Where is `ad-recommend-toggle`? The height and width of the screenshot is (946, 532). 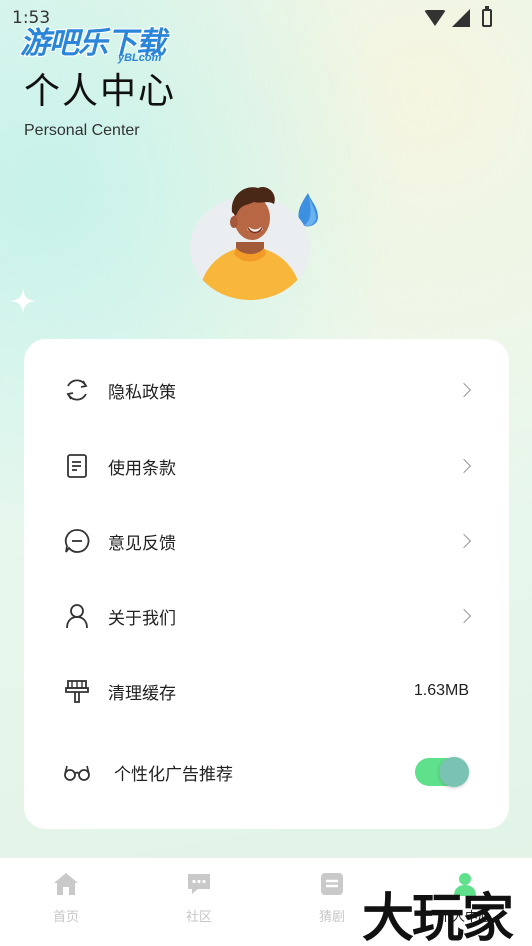 ad-recommend-toggle is located at coordinates (442, 772).